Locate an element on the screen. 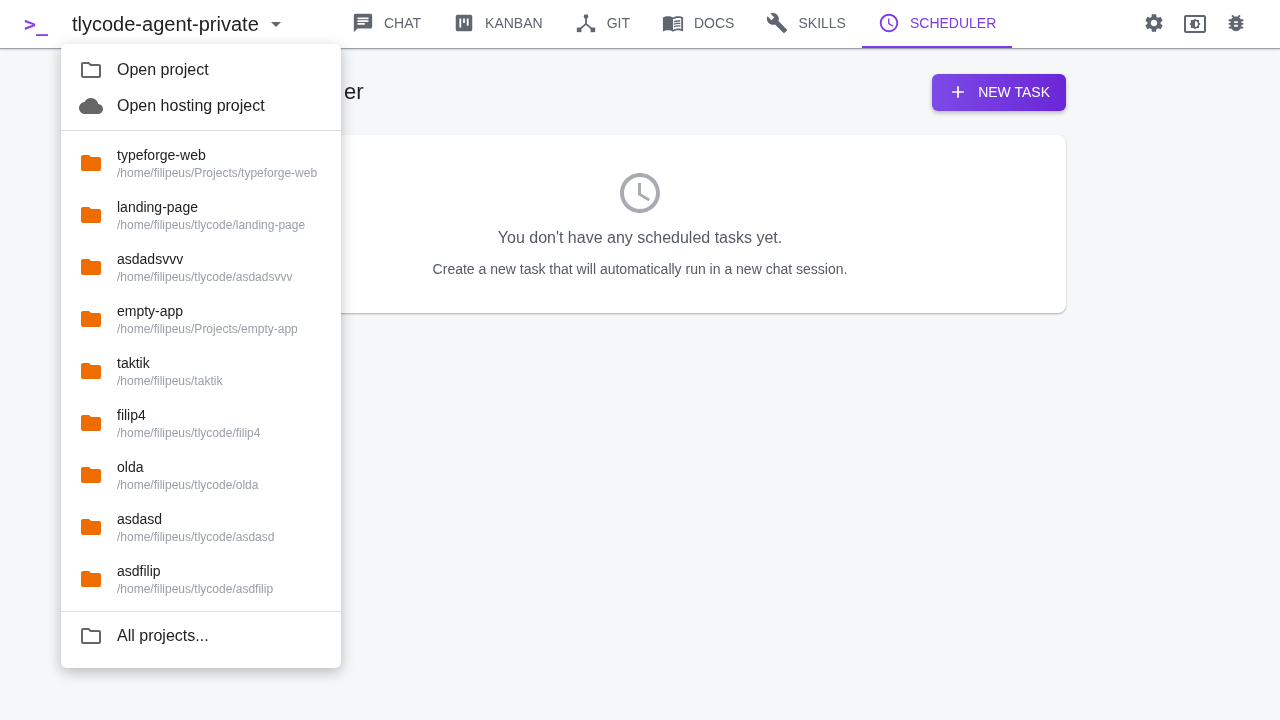 Image resolution: width=1280 pixels, height=720 pixels. display-icon is located at coordinates (1195, 24).